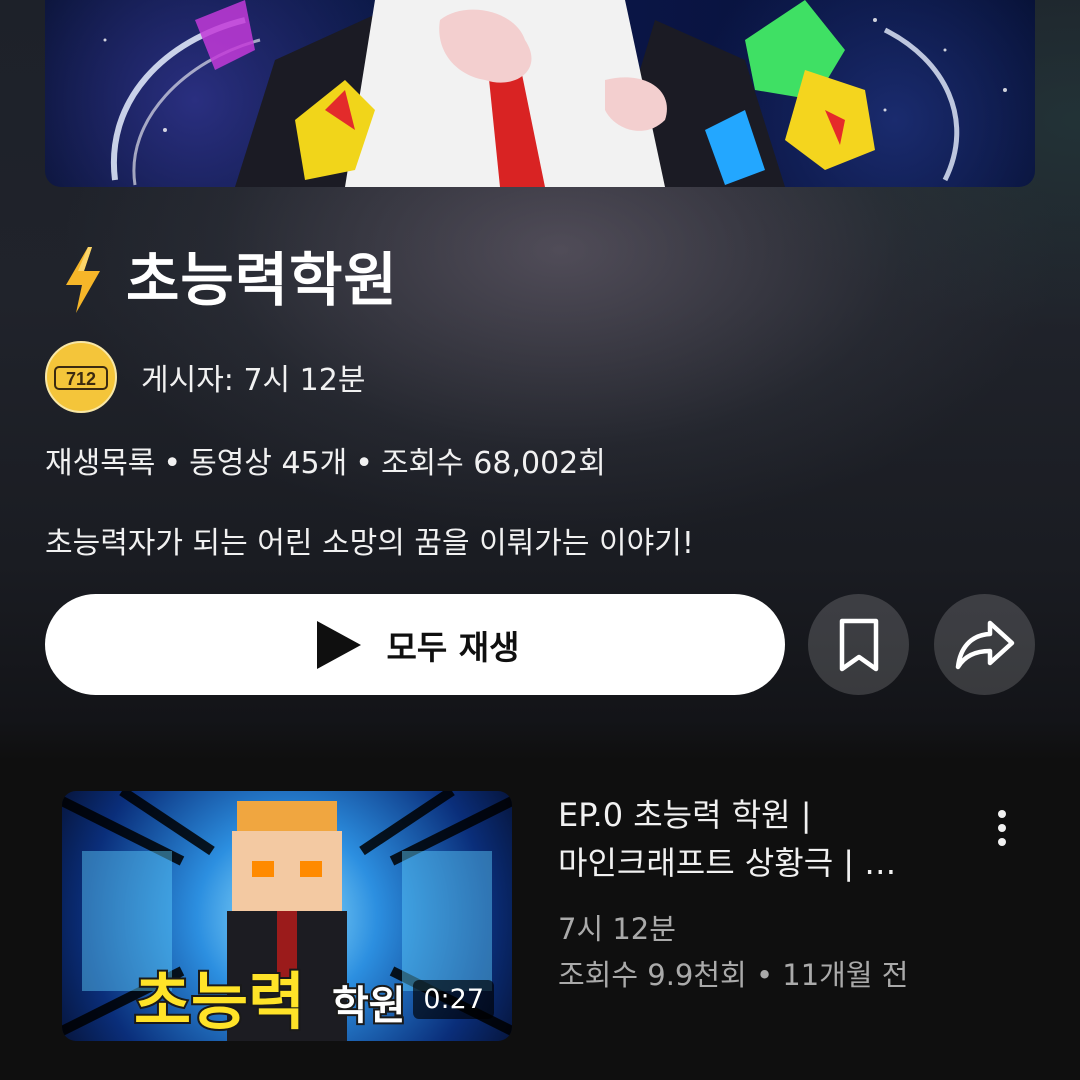  What do you see at coordinates (338, 644) in the screenshot?
I see `play-icon` at bounding box center [338, 644].